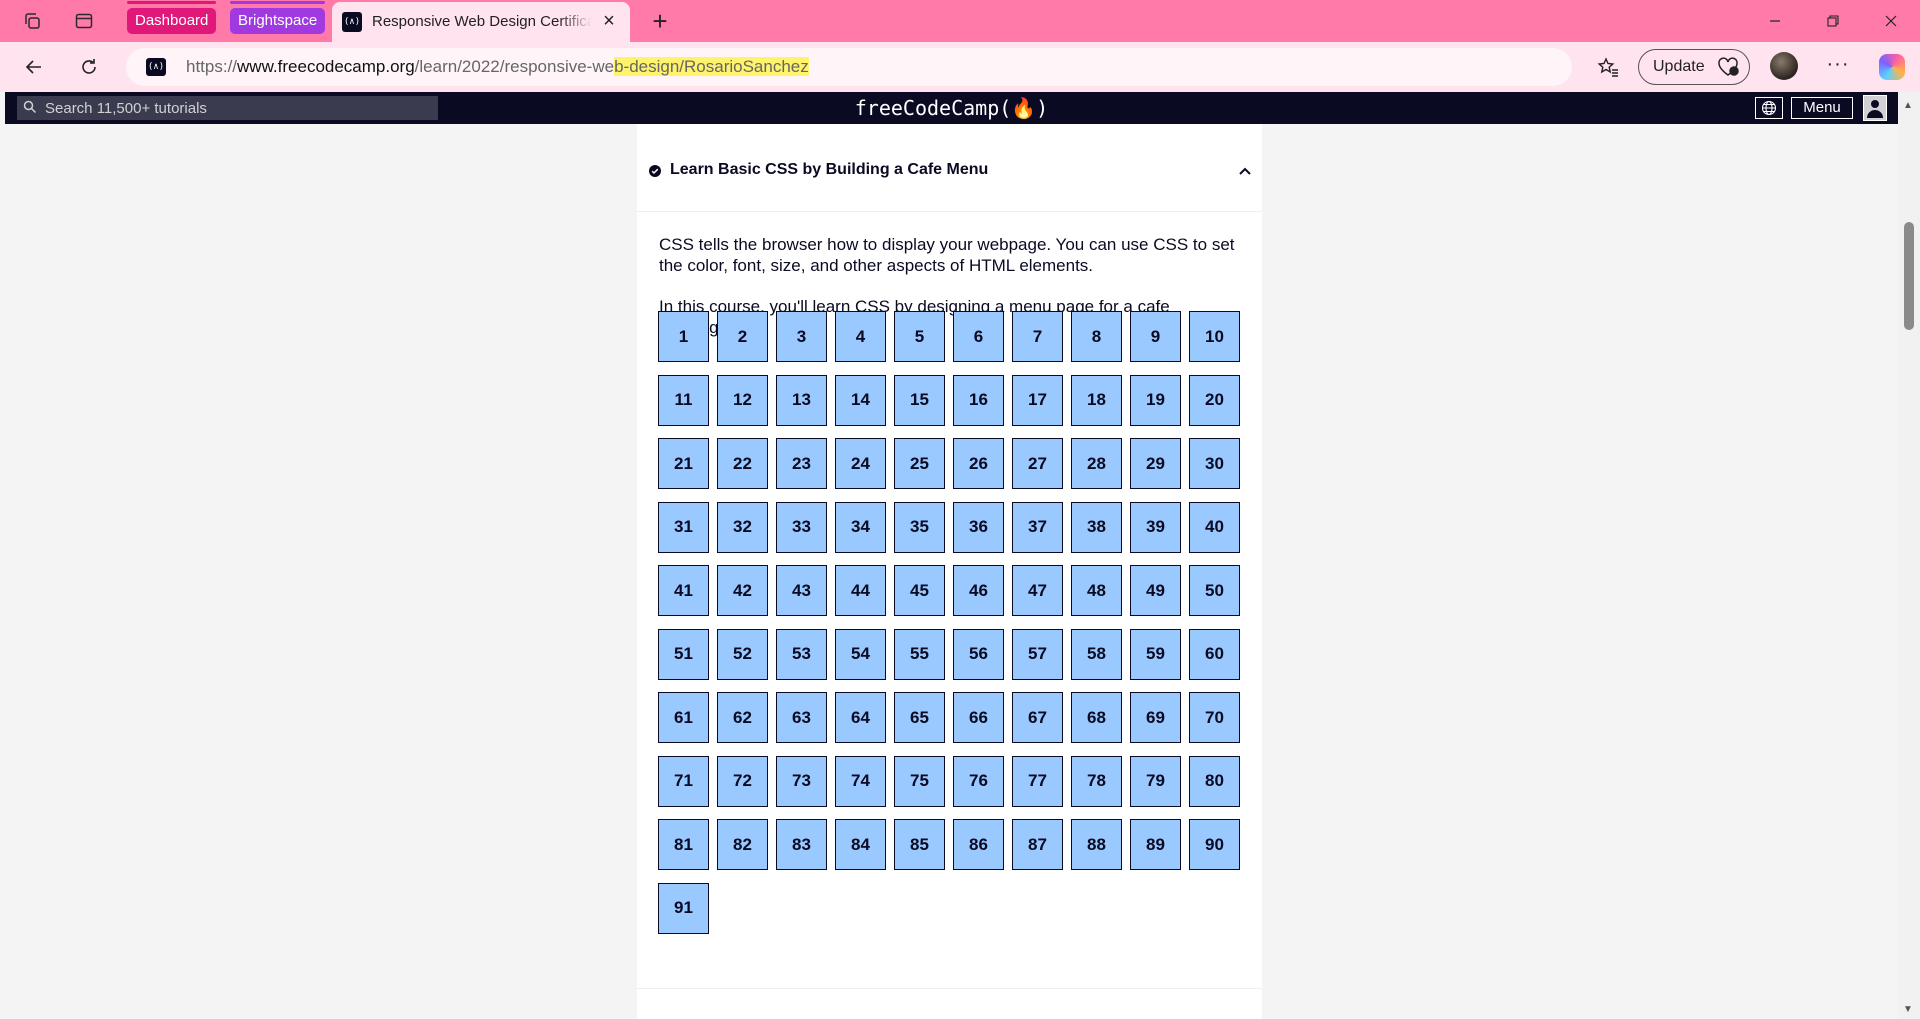  What do you see at coordinates (919, 590) in the screenshot?
I see `step-button-45: 45` at bounding box center [919, 590].